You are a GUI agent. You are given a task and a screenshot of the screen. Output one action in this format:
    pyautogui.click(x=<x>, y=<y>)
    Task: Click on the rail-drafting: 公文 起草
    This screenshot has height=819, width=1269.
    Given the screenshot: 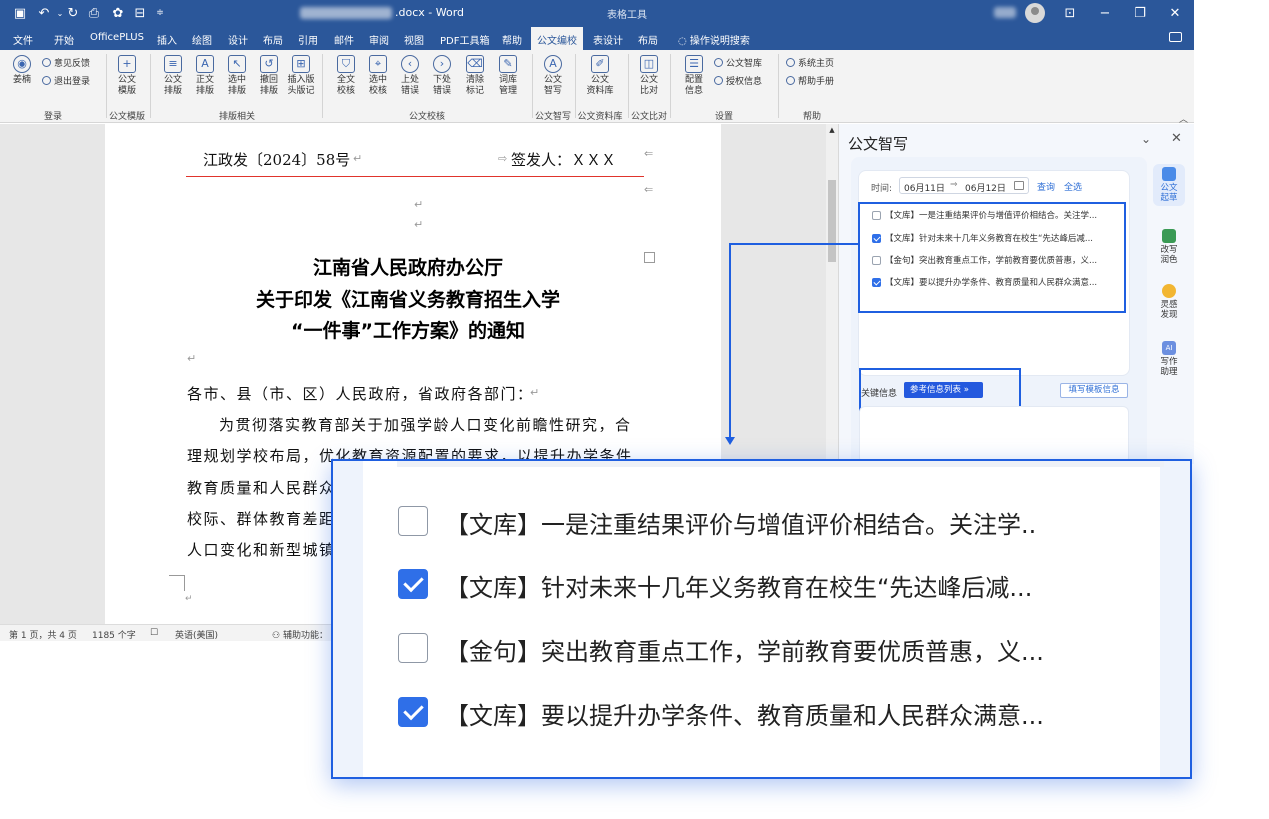 What is the action you would take?
    pyautogui.click(x=1169, y=185)
    